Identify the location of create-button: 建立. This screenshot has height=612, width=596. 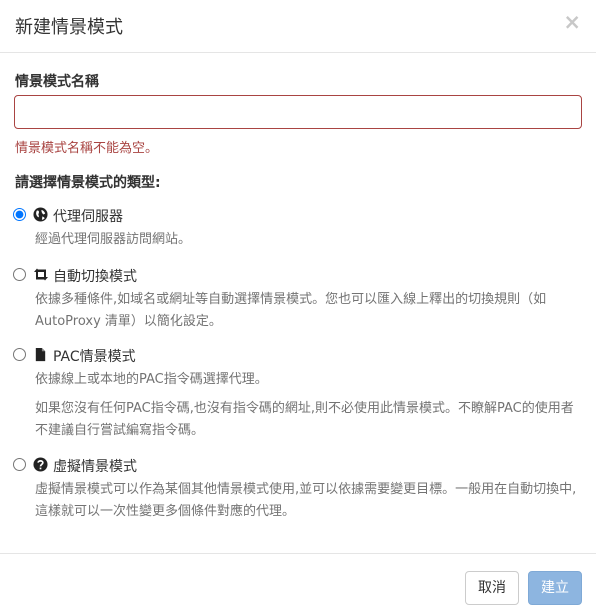
(555, 588).